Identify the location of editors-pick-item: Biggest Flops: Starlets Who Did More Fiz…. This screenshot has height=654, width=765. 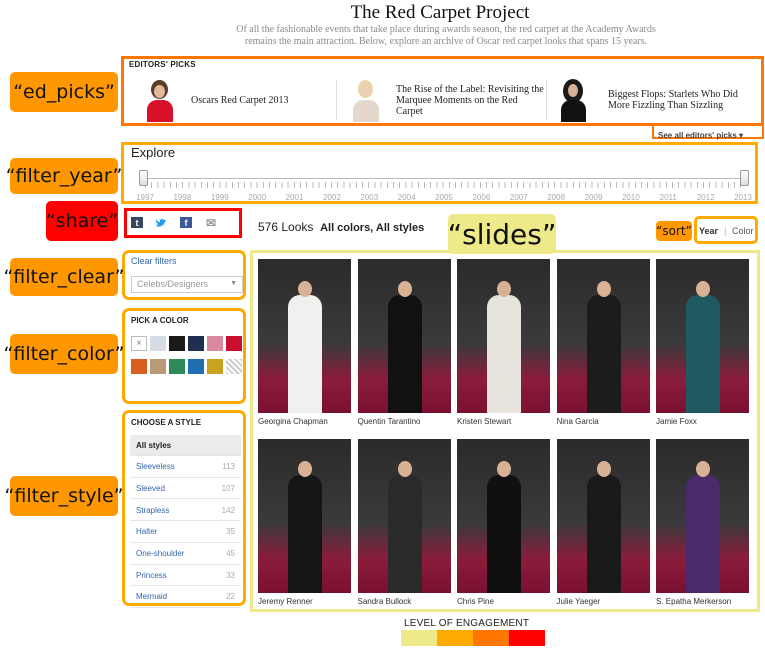
(653, 100).